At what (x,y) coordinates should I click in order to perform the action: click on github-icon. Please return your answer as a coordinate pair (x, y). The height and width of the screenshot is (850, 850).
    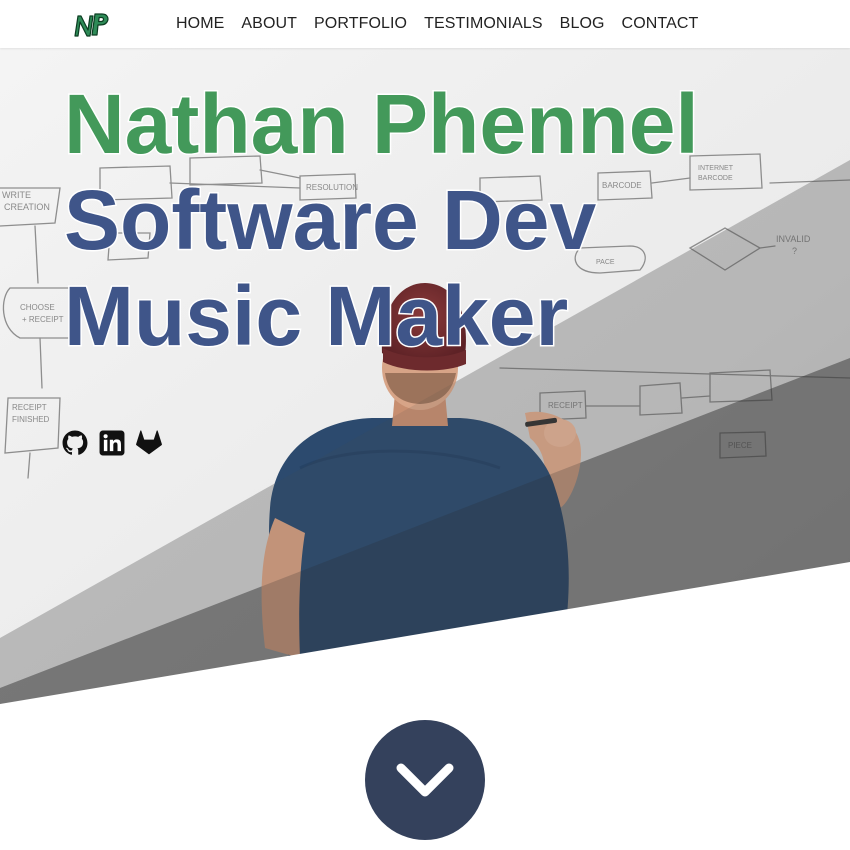
    Looking at the image, I should click on (75, 443).